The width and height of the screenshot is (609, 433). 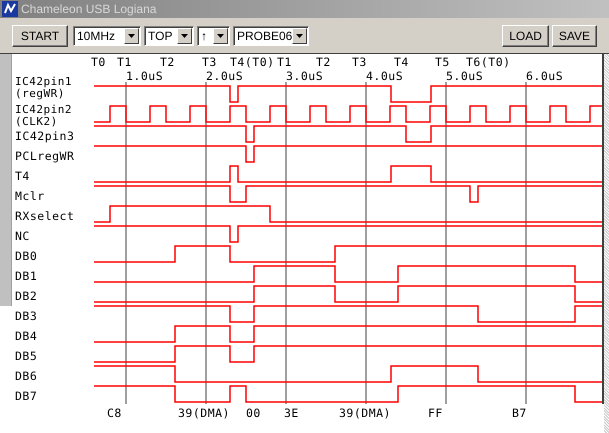 I want to click on bus-value: B7, so click(x=519, y=413).